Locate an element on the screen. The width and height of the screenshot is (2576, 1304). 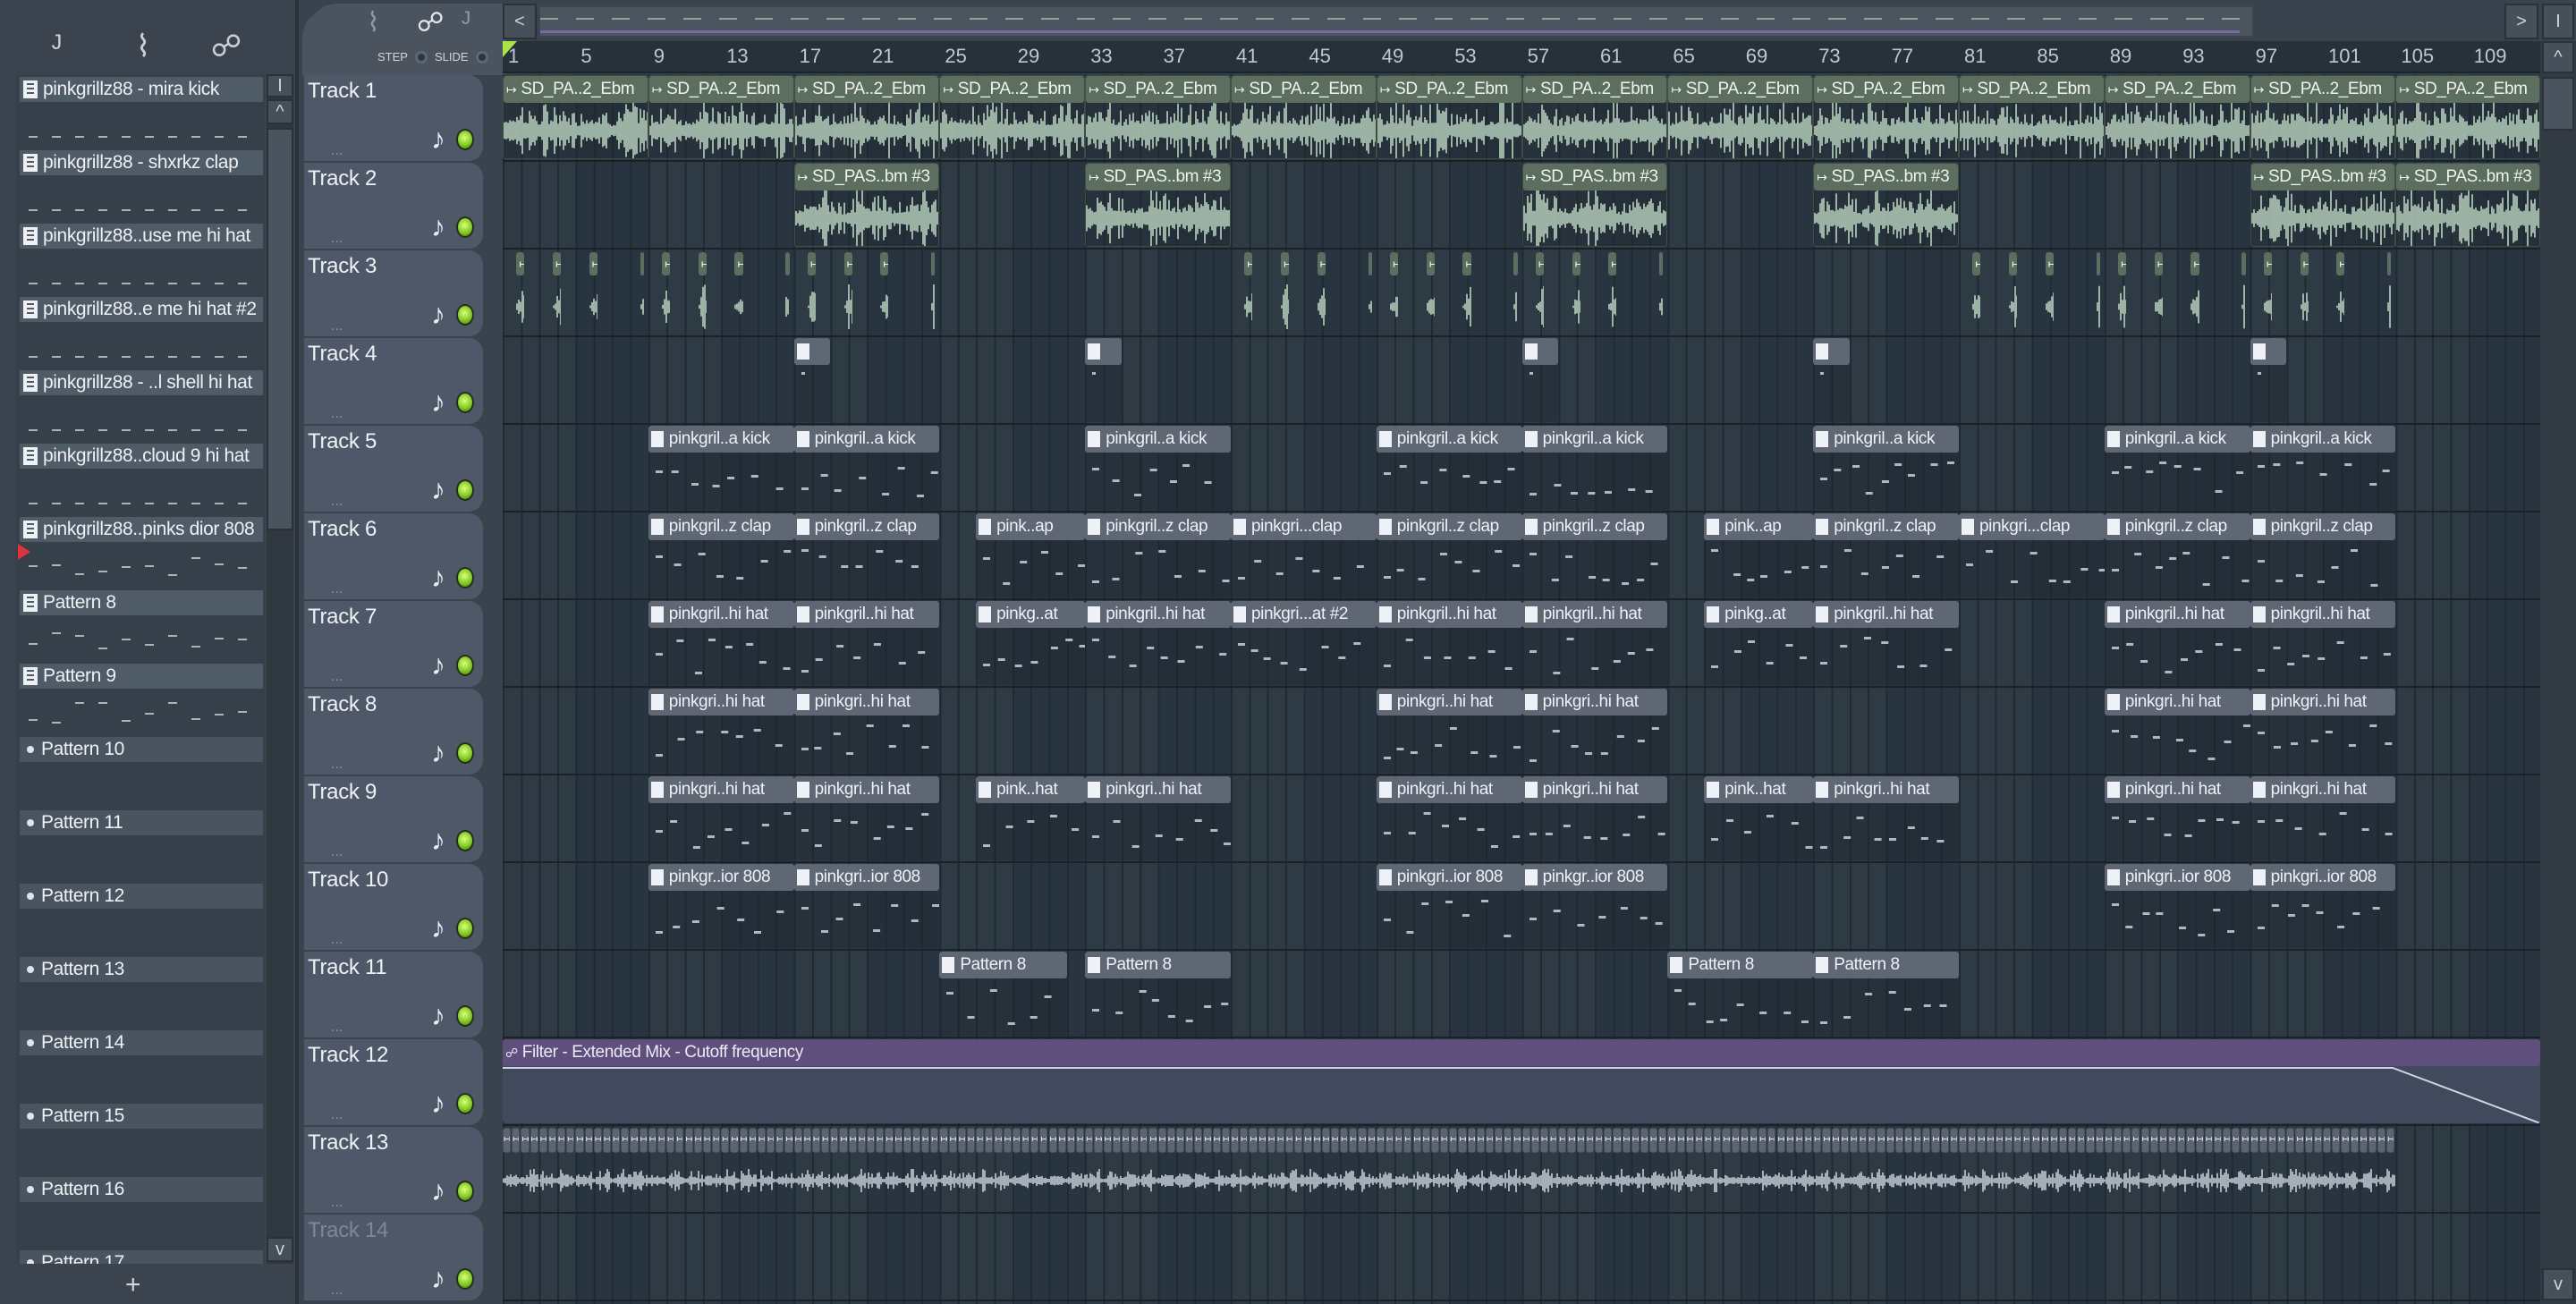
track-name: Track 14 is located at coordinates (348, 1231).